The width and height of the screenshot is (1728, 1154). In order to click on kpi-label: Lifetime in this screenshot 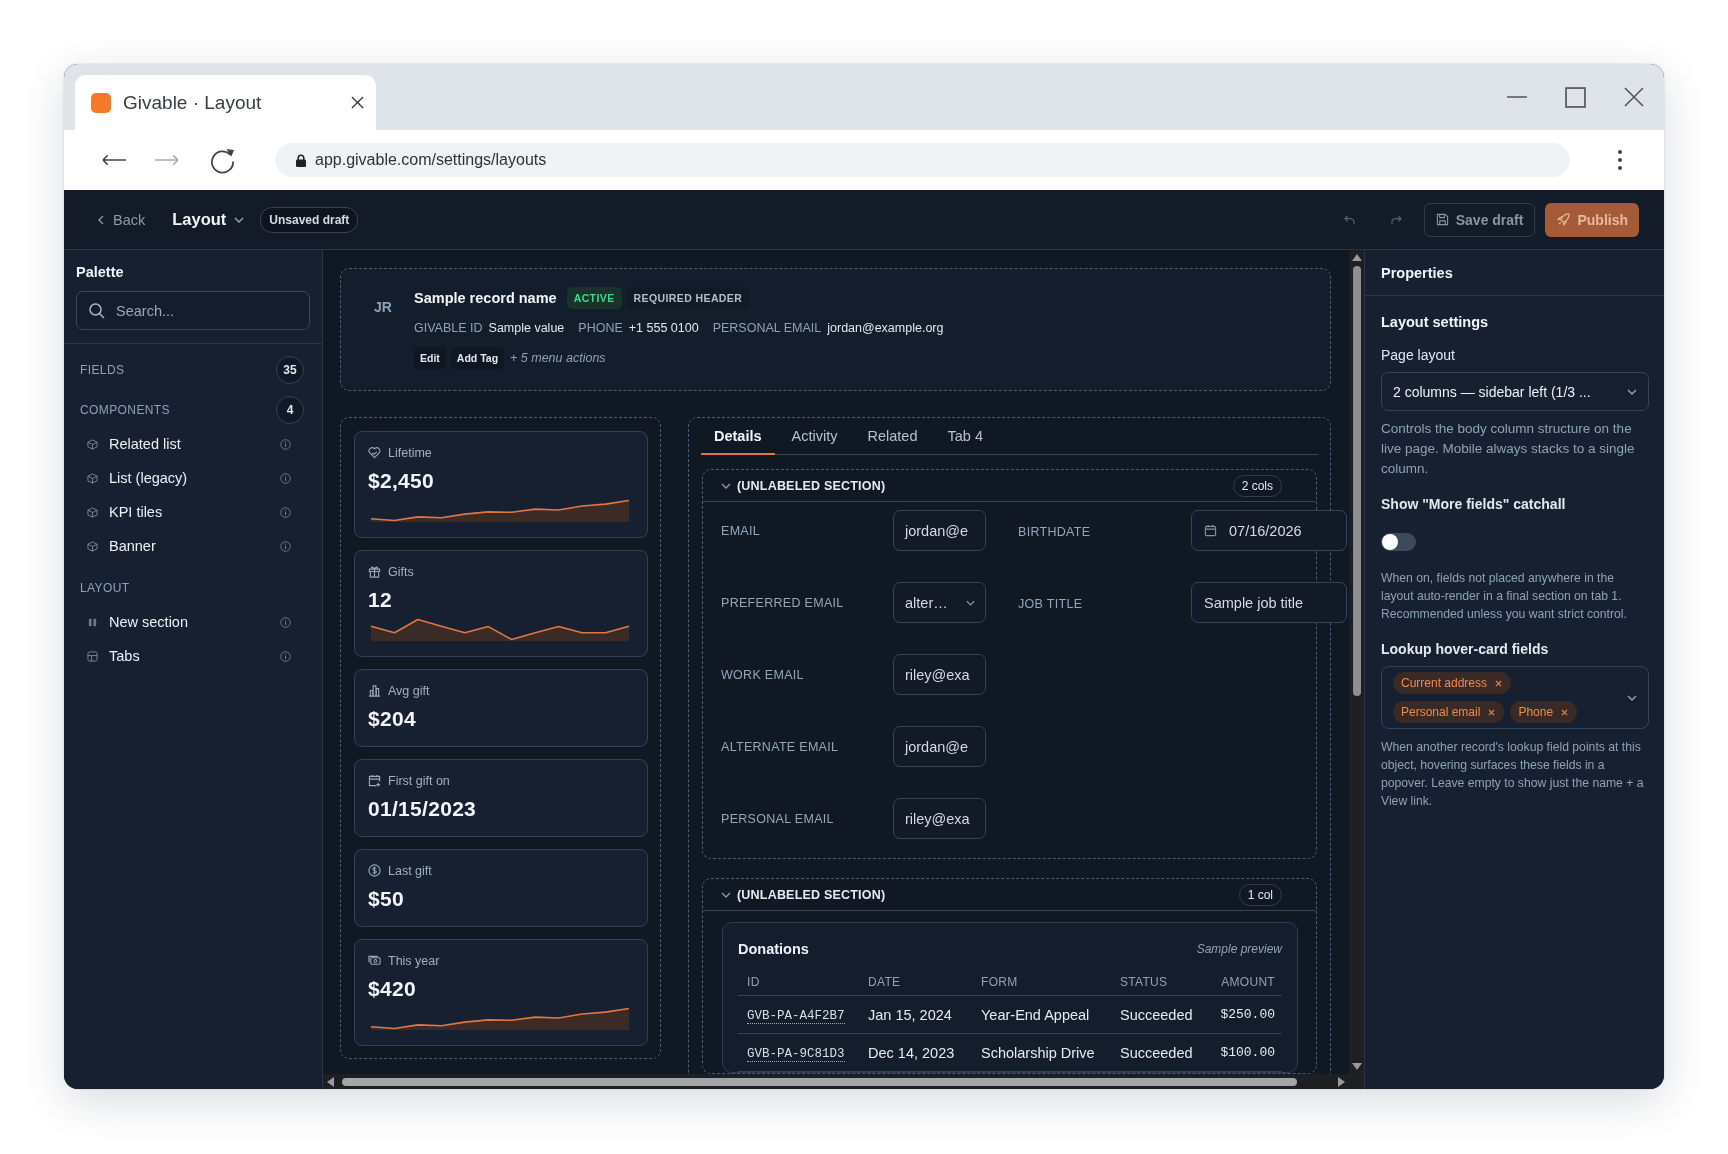, I will do `click(410, 452)`.